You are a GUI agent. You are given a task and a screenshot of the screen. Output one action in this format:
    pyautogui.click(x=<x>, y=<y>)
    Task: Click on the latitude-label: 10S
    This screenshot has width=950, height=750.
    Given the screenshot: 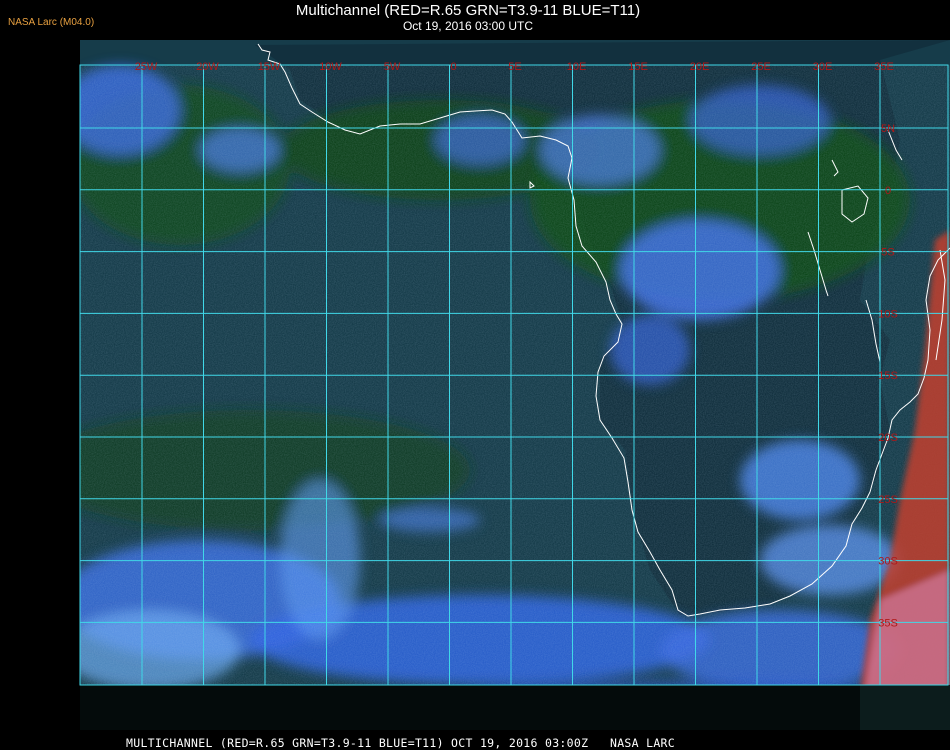 What is the action you would take?
    pyautogui.click(x=888, y=314)
    